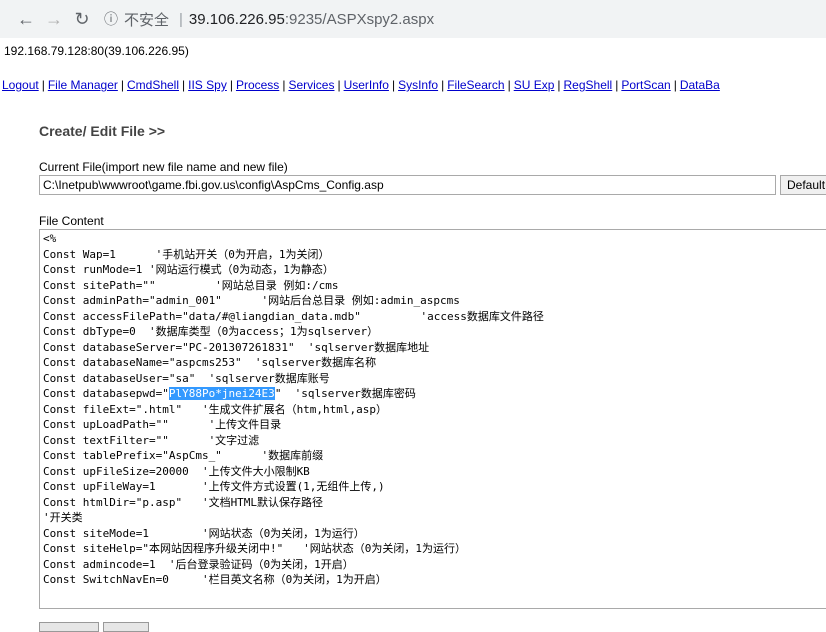 This screenshot has height=632, width=826. Describe the element at coordinates (407, 185) in the screenshot. I see `current-file-input` at that location.